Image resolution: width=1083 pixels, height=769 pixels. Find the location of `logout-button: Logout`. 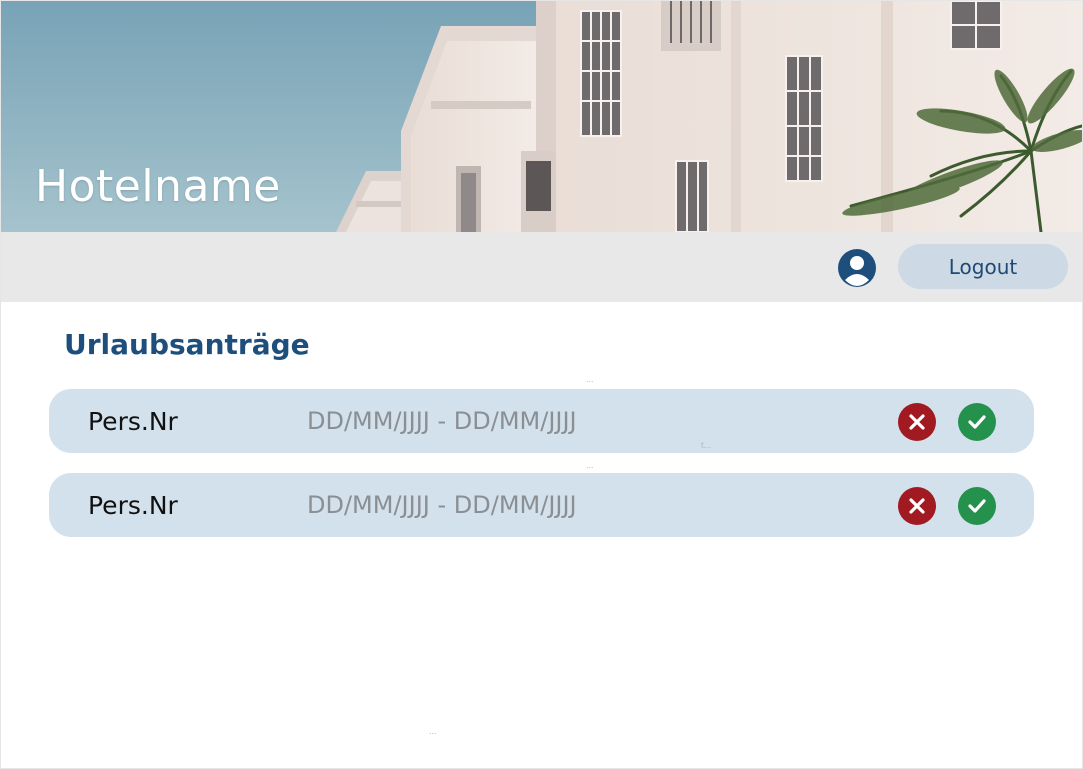

logout-button: Logout is located at coordinates (983, 266).